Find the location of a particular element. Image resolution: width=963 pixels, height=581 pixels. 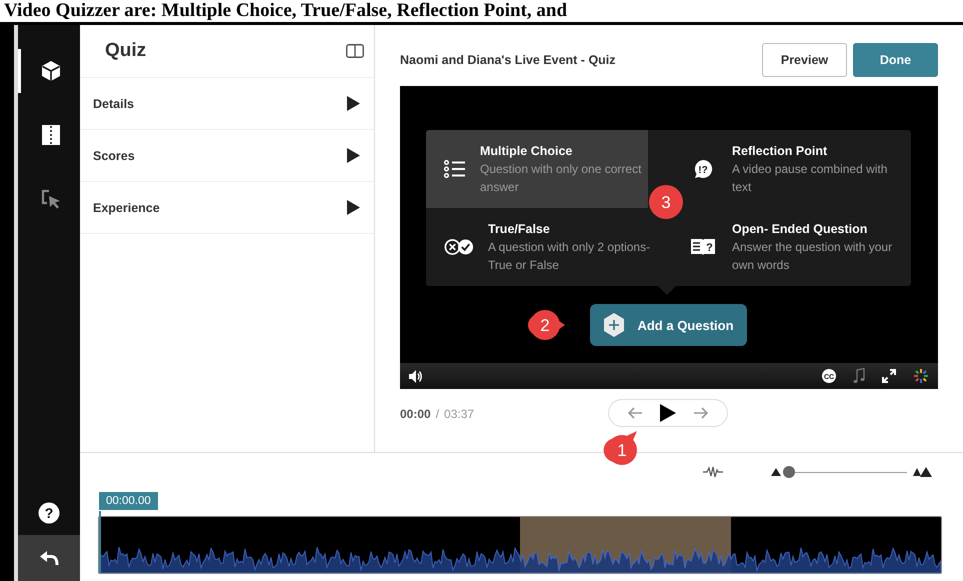

section-label: Experience is located at coordinates (126, 207).